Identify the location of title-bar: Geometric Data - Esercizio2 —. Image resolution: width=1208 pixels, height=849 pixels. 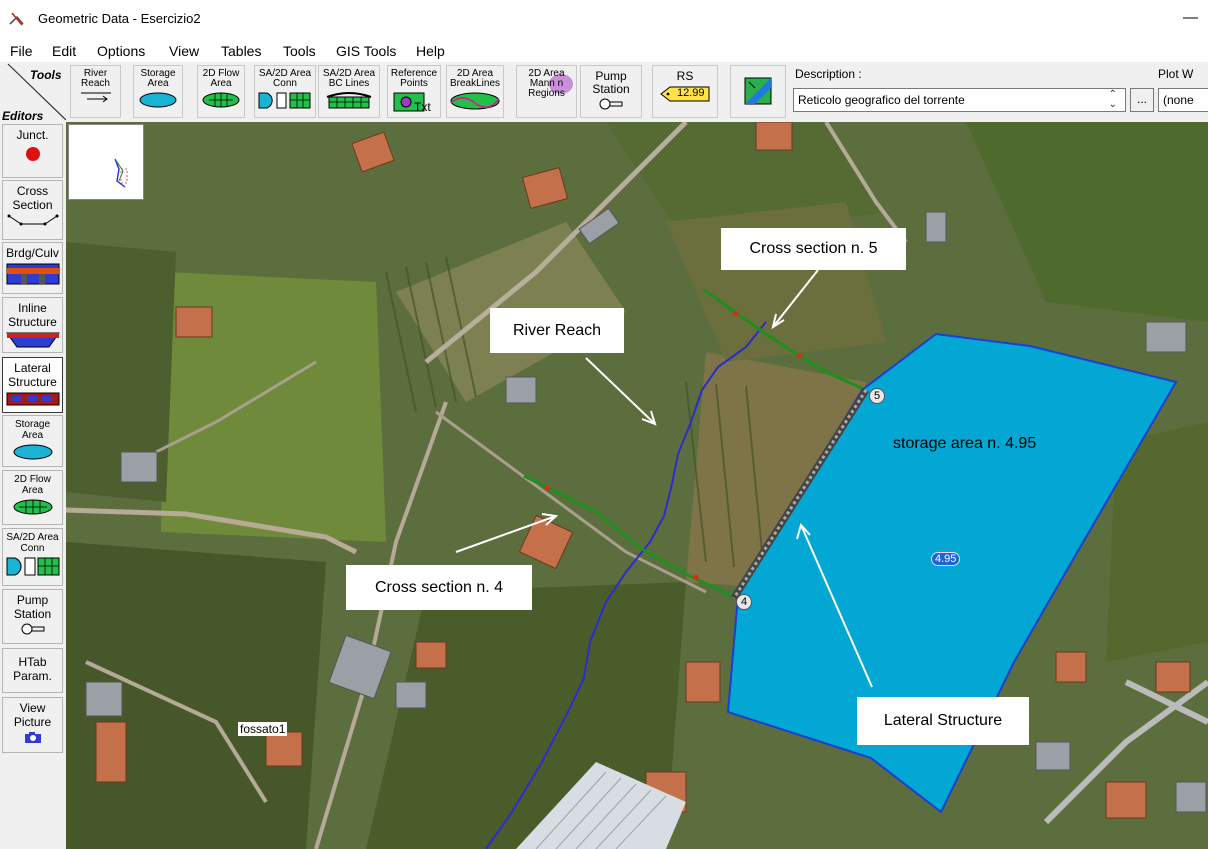
(604, 19).